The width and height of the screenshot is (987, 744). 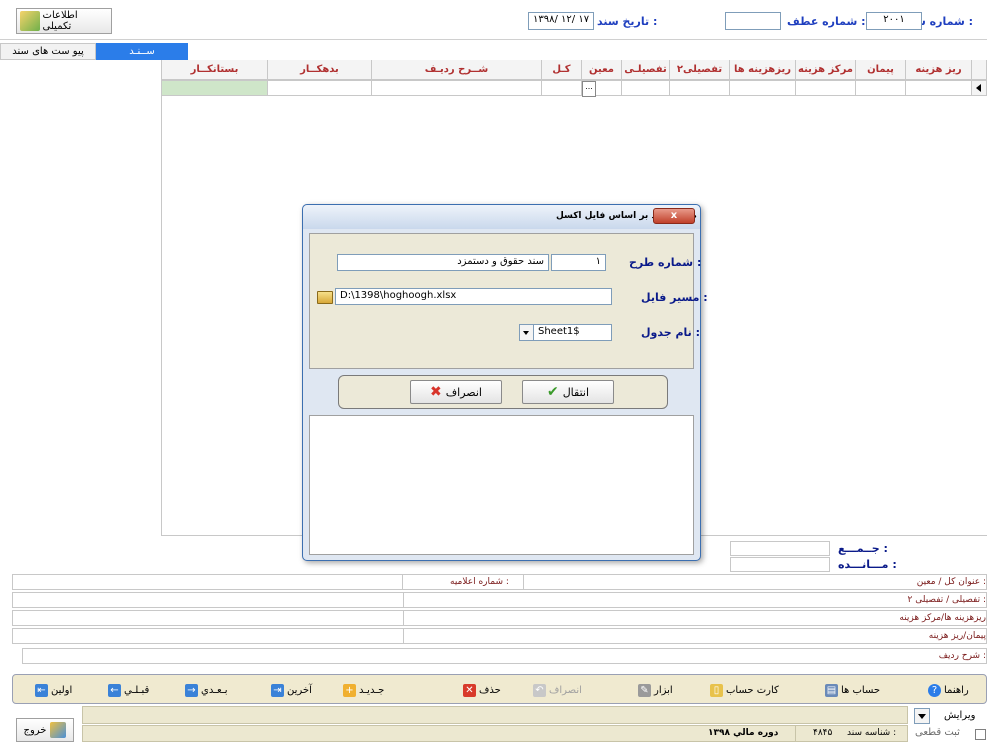 I want to click on doc-number-field: ۲۰۰۱, so click(x=894, y=21).